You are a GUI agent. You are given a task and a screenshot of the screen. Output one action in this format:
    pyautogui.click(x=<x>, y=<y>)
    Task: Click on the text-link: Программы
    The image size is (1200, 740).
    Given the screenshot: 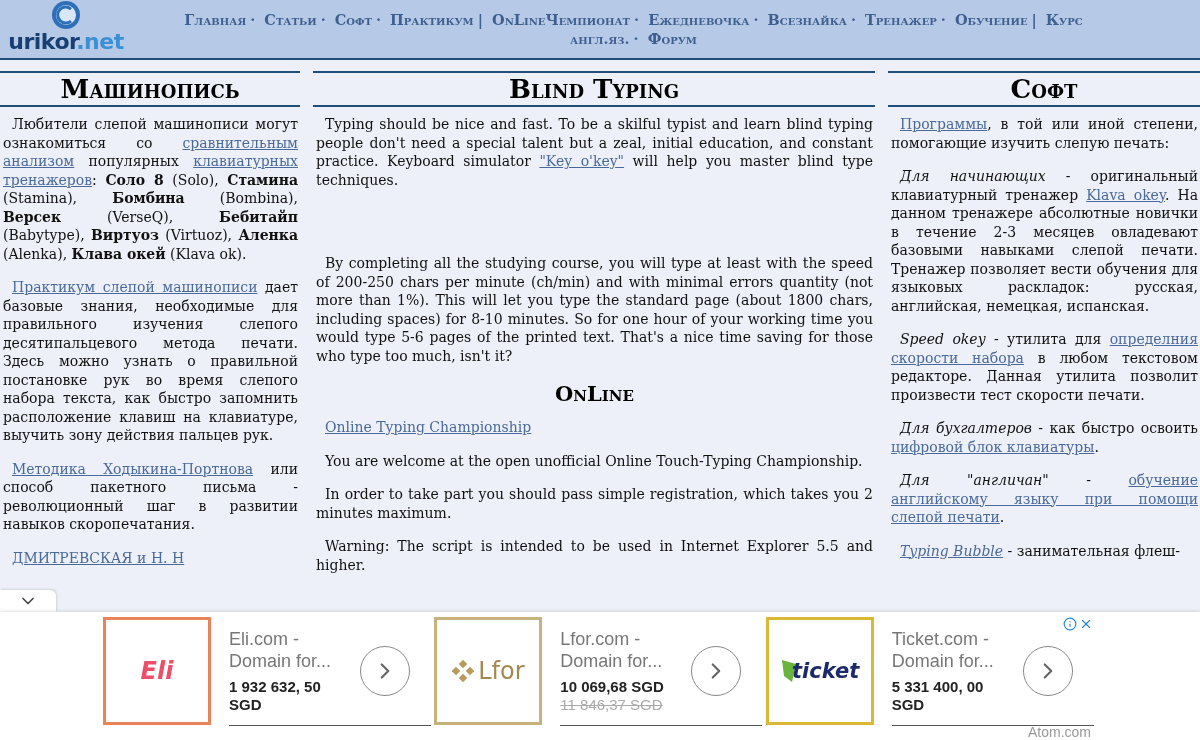 What is the action you would take?
    pyautogui.click(x=944, y=124)
    